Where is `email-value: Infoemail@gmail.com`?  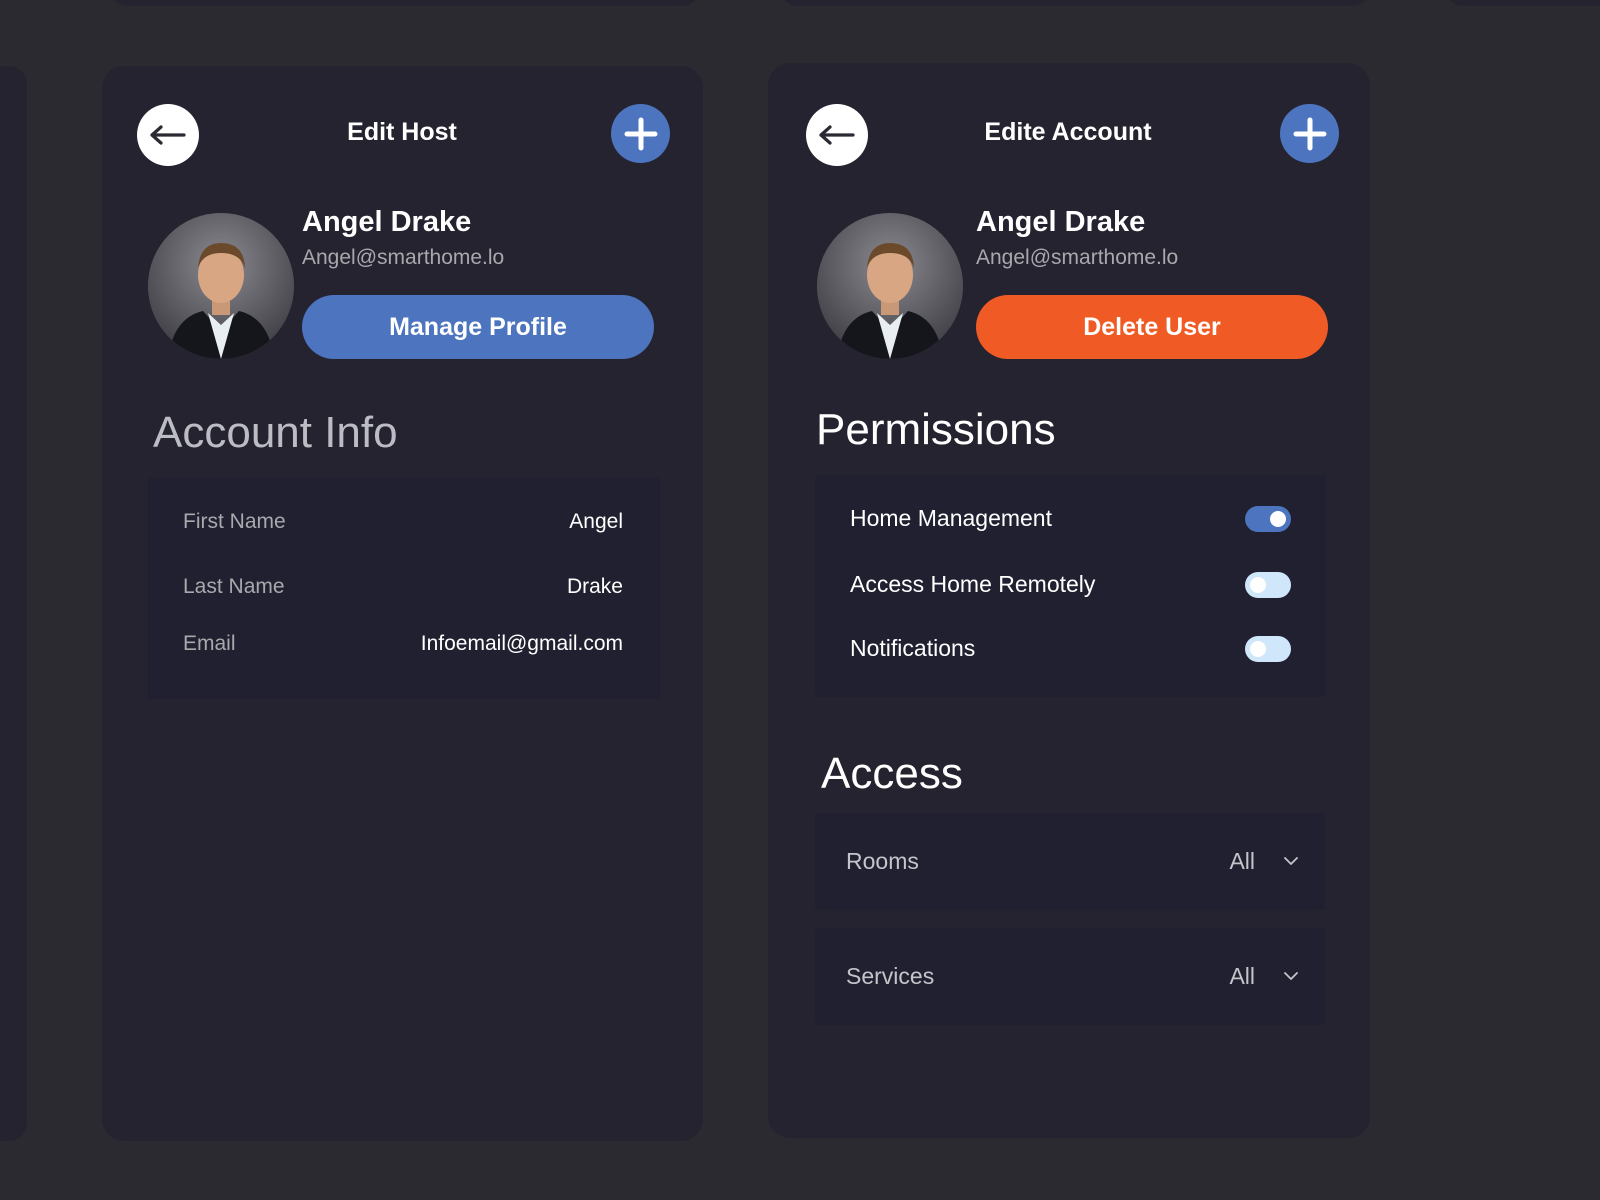 email-value: Infoemail@gmail.com is located at coordinates (521, 643).